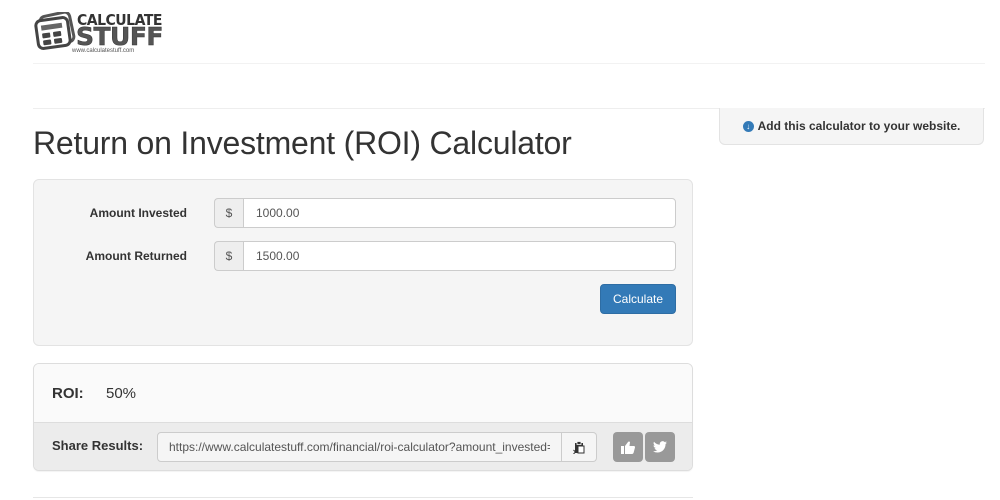 This screenshot has height=500, width=1000. What do you see at coordinates (748, 126) in the screenshot?
I see `download-circle-icon: ↓` at bounding box center [748, 126].